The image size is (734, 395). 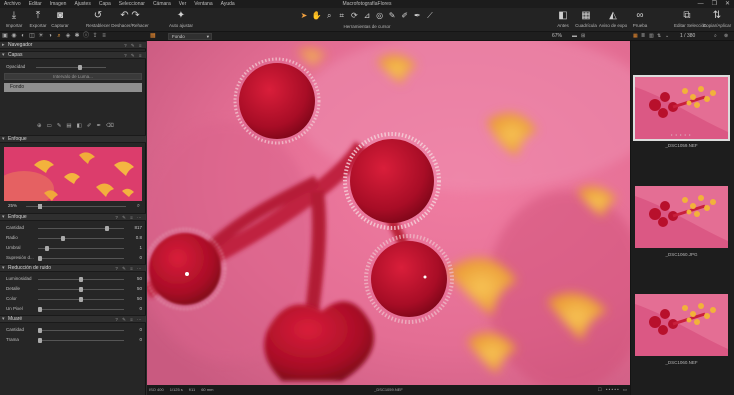 I want to click on sharpening-header: ▾ Enfoque ? ✎ ≡ ⋯, so click(x=73, y=217).